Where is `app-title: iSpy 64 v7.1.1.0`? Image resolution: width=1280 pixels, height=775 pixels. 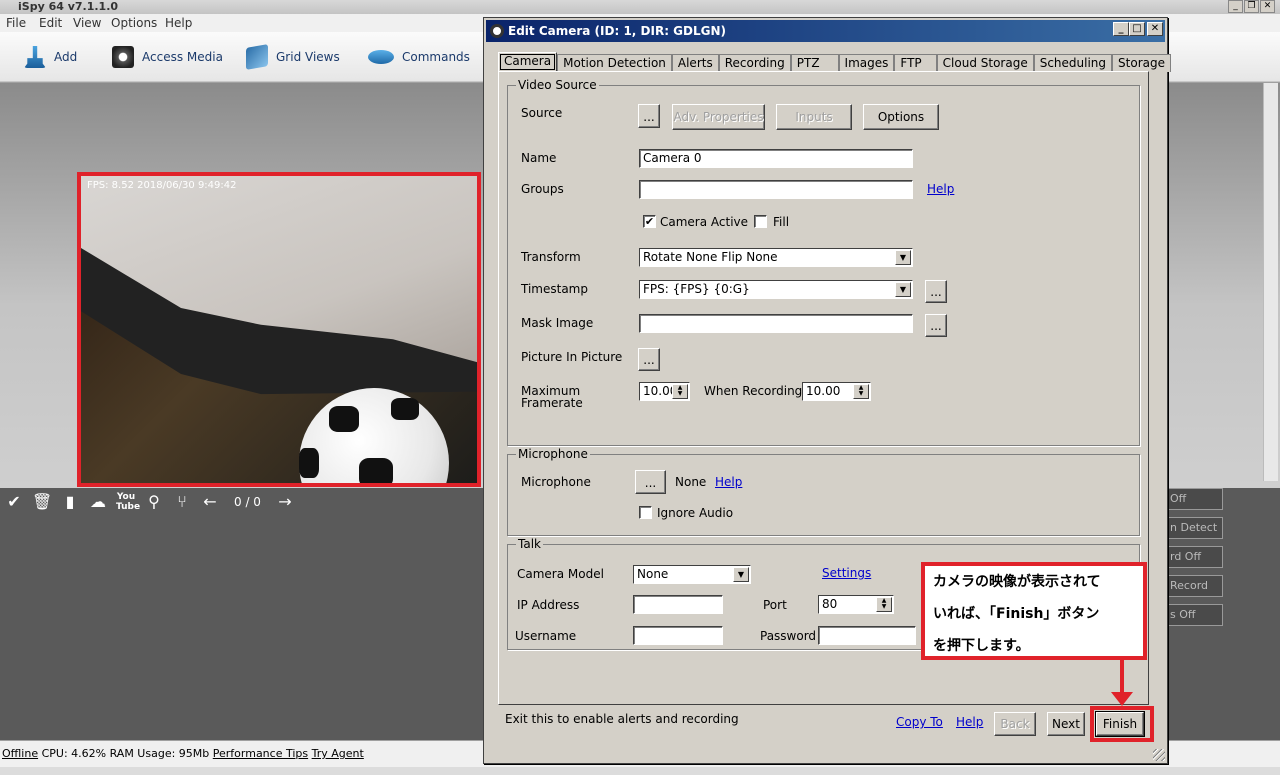 app-title: iSpy 64 v7.1.1.0 is located at coordinates (640, 7).